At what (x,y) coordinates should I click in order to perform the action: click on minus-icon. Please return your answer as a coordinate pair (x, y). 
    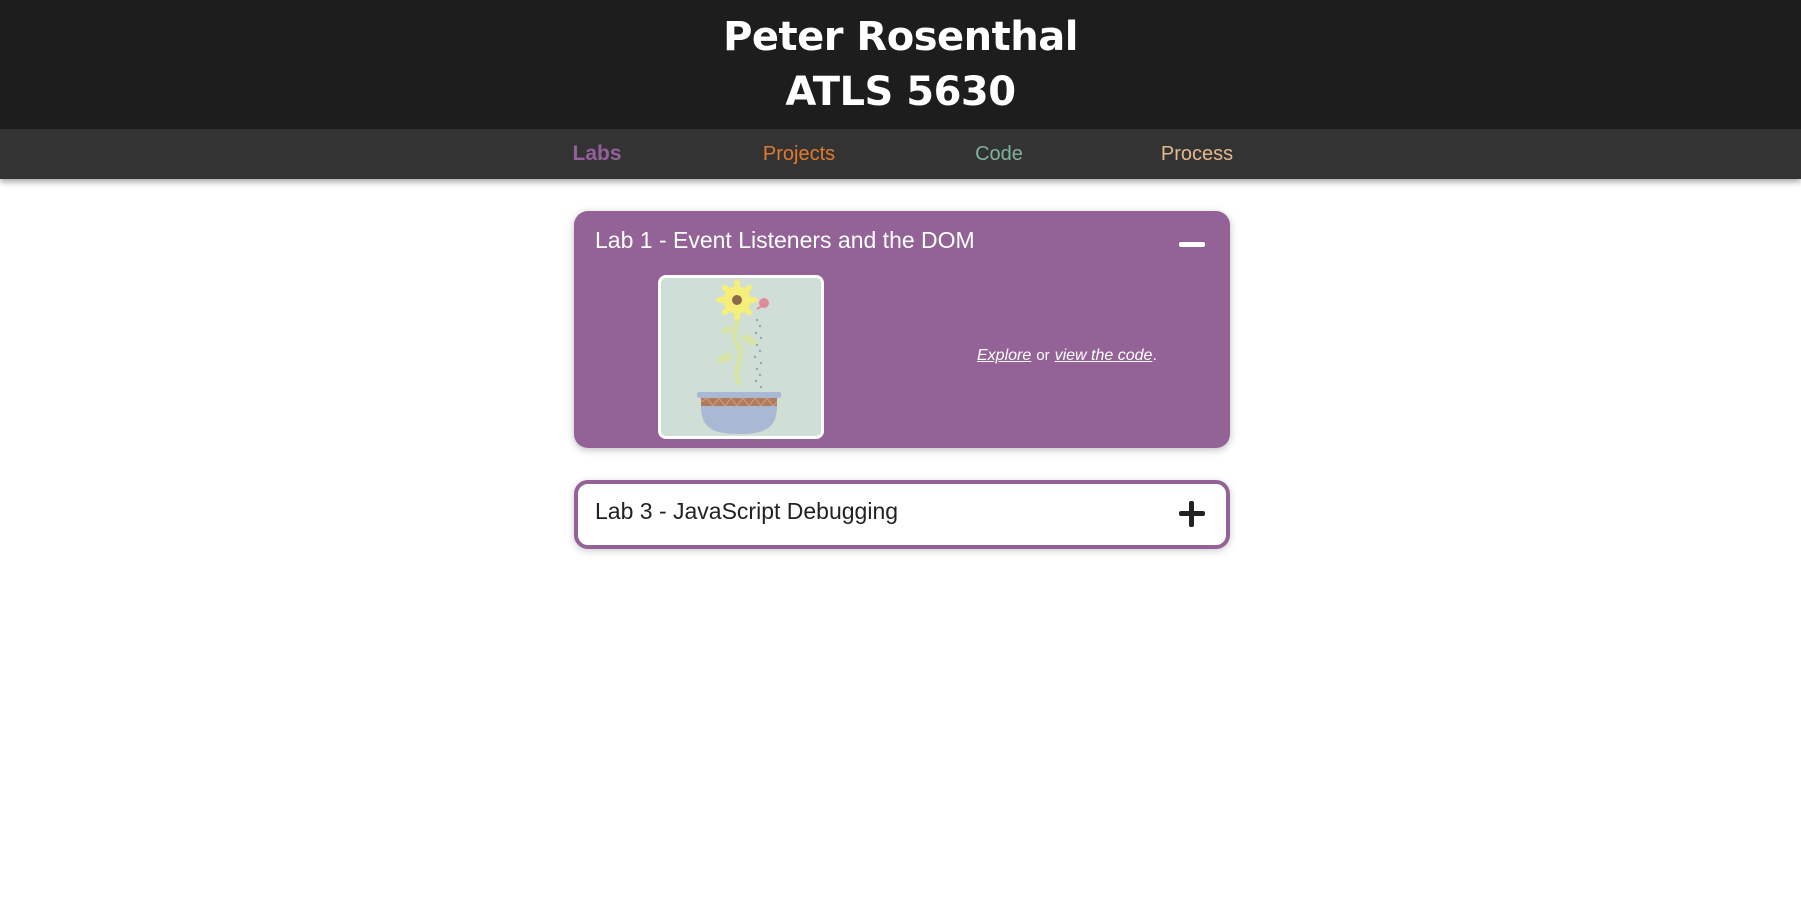
    Looking at the image, I should click on (1192, 245).